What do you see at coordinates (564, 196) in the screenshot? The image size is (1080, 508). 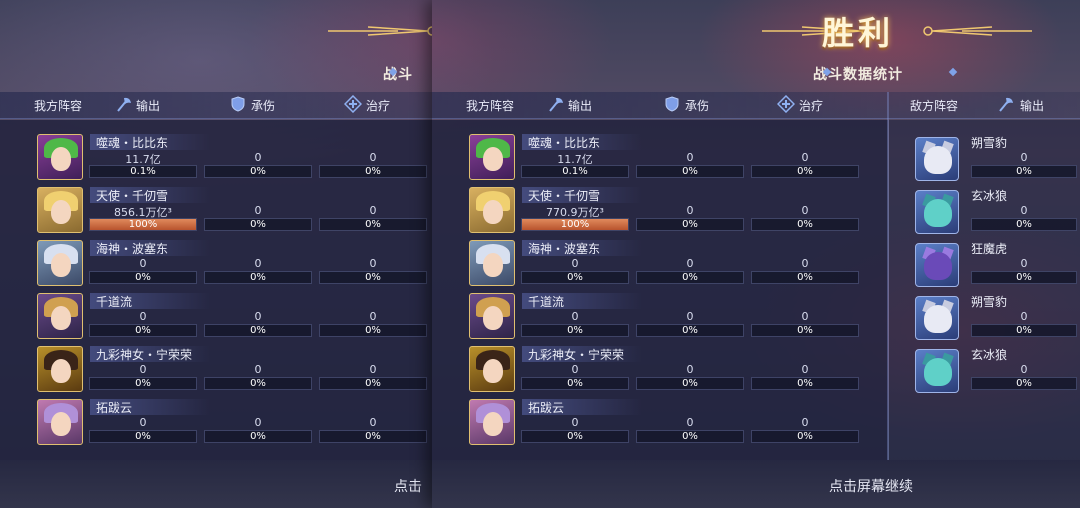 I see `hero-name: 天使・千仞雪` at bounding box center [564, 196].